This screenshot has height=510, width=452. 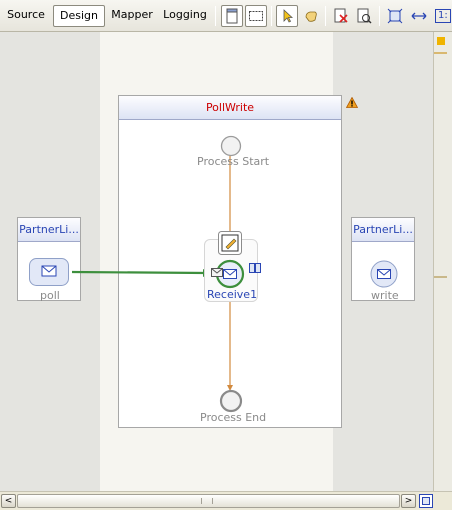 What do you see at coordinates (442, 261) in the screenshot?
I see `overview-strip` at bounding box center [442, 261].